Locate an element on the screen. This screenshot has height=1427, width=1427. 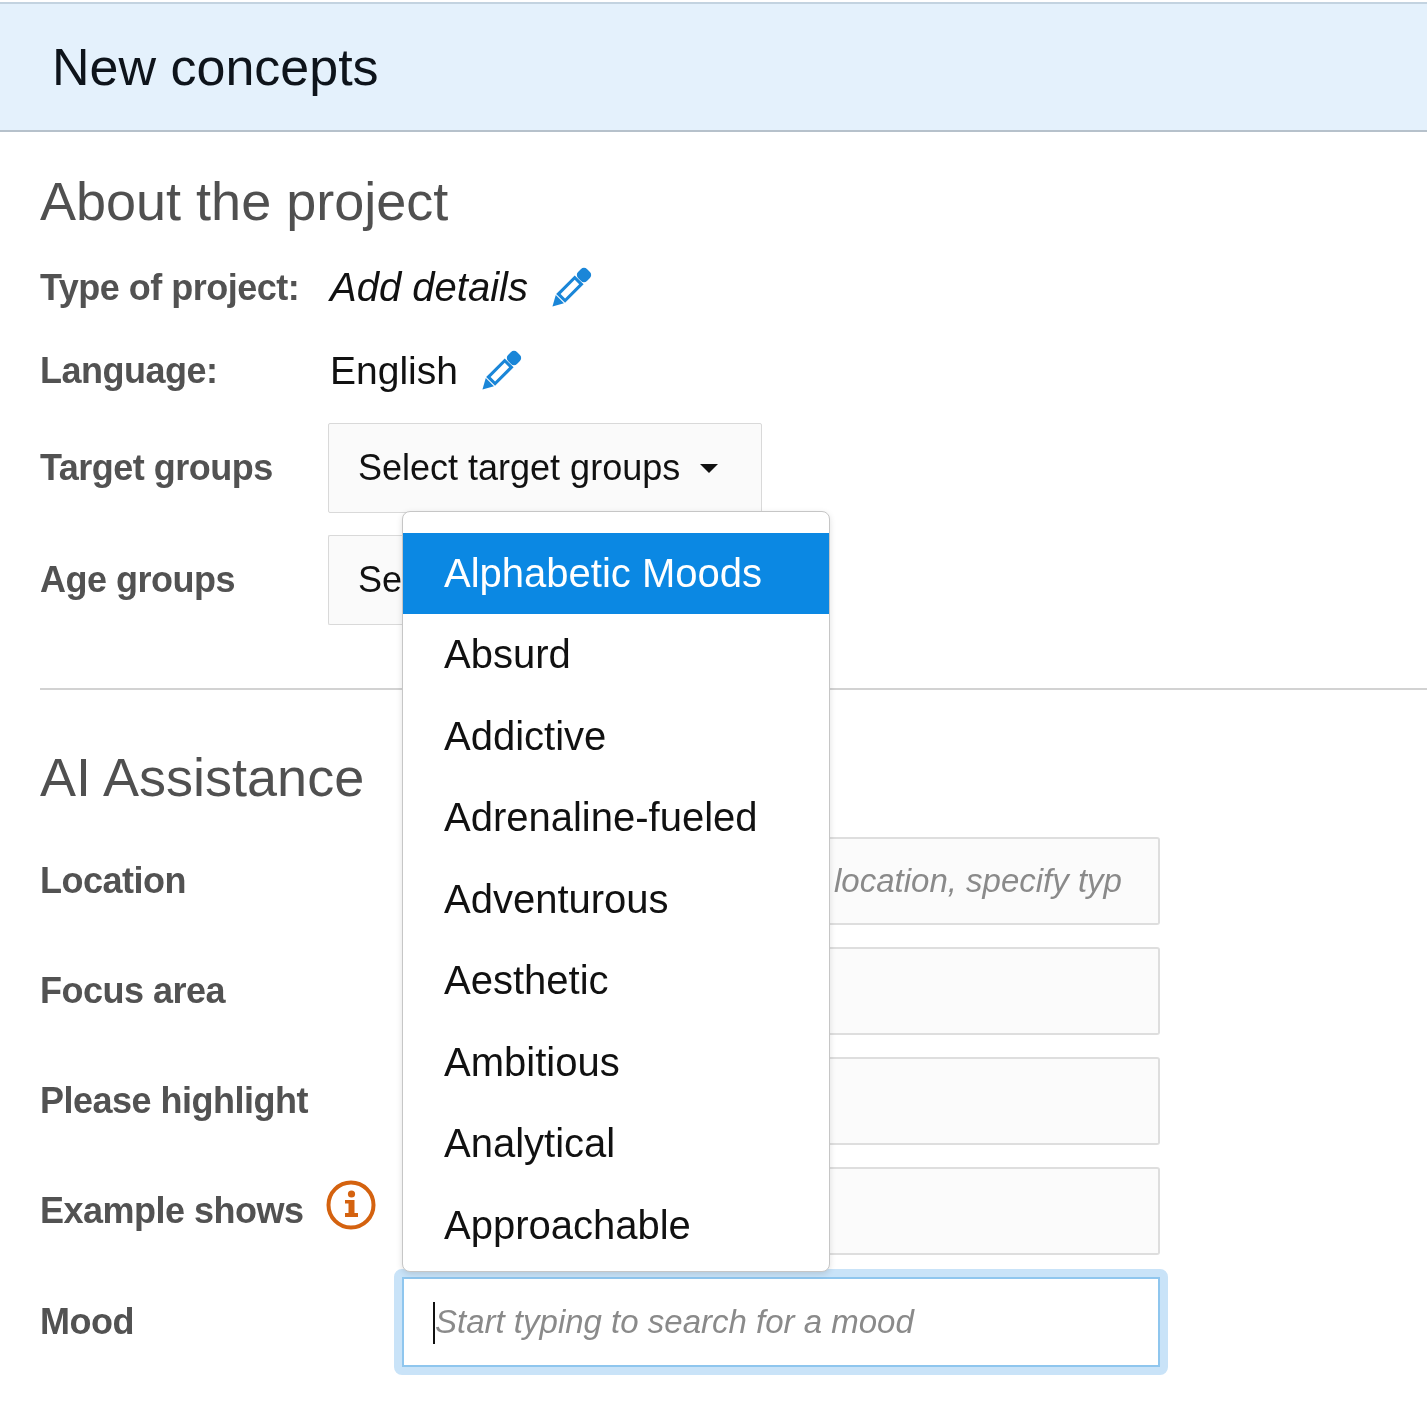
field-label: Target groups is located at coordinates (157, 468).